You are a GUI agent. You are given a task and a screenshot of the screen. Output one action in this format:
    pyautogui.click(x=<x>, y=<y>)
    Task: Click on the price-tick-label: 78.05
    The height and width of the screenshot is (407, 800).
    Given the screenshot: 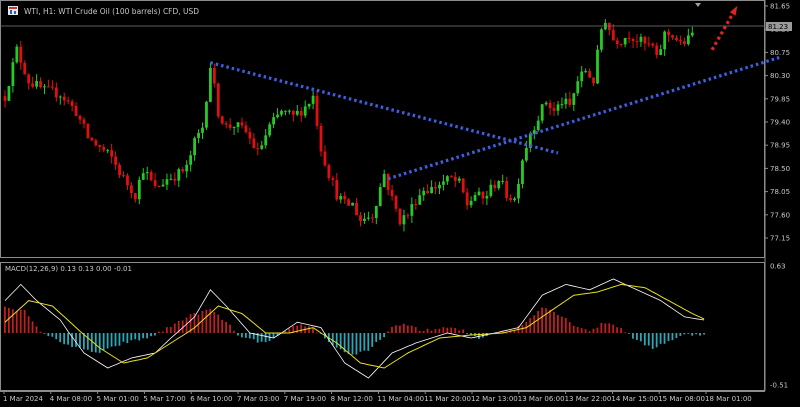 What is the action you would take?
    pyautogui.click(x=780, y=192)
    